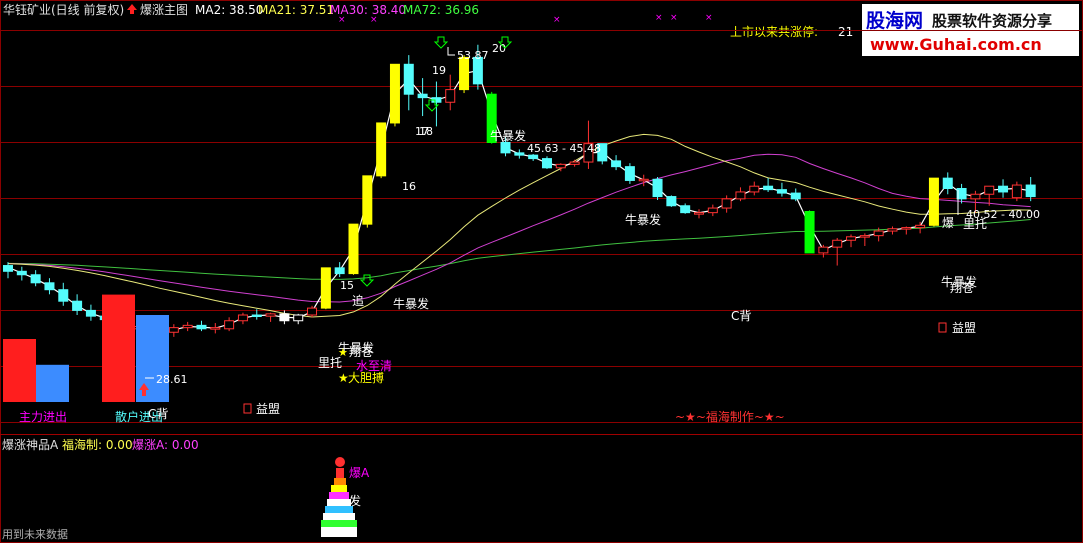 The height and width of the screenshot is (543, 1083). I want to click on watermark-url: www.Guhai.com.cn, so click(956, 44).